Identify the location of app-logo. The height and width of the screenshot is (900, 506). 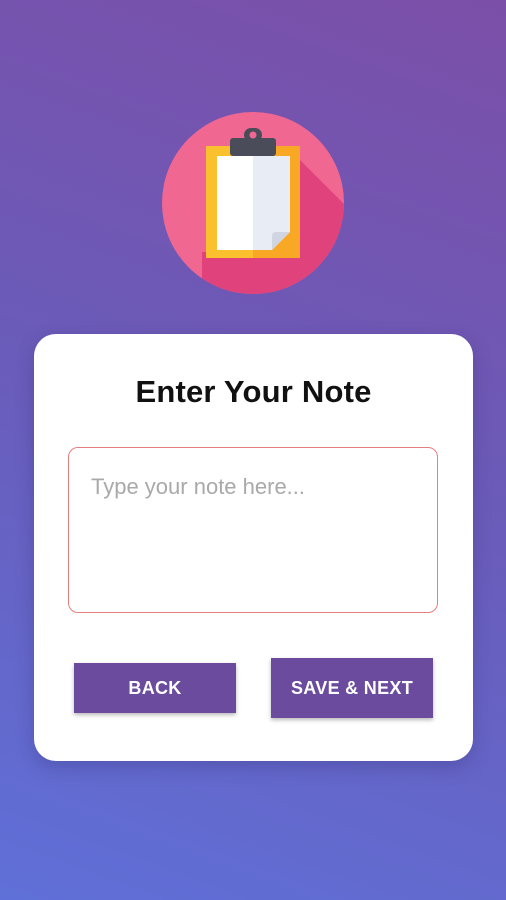
(253, 203).